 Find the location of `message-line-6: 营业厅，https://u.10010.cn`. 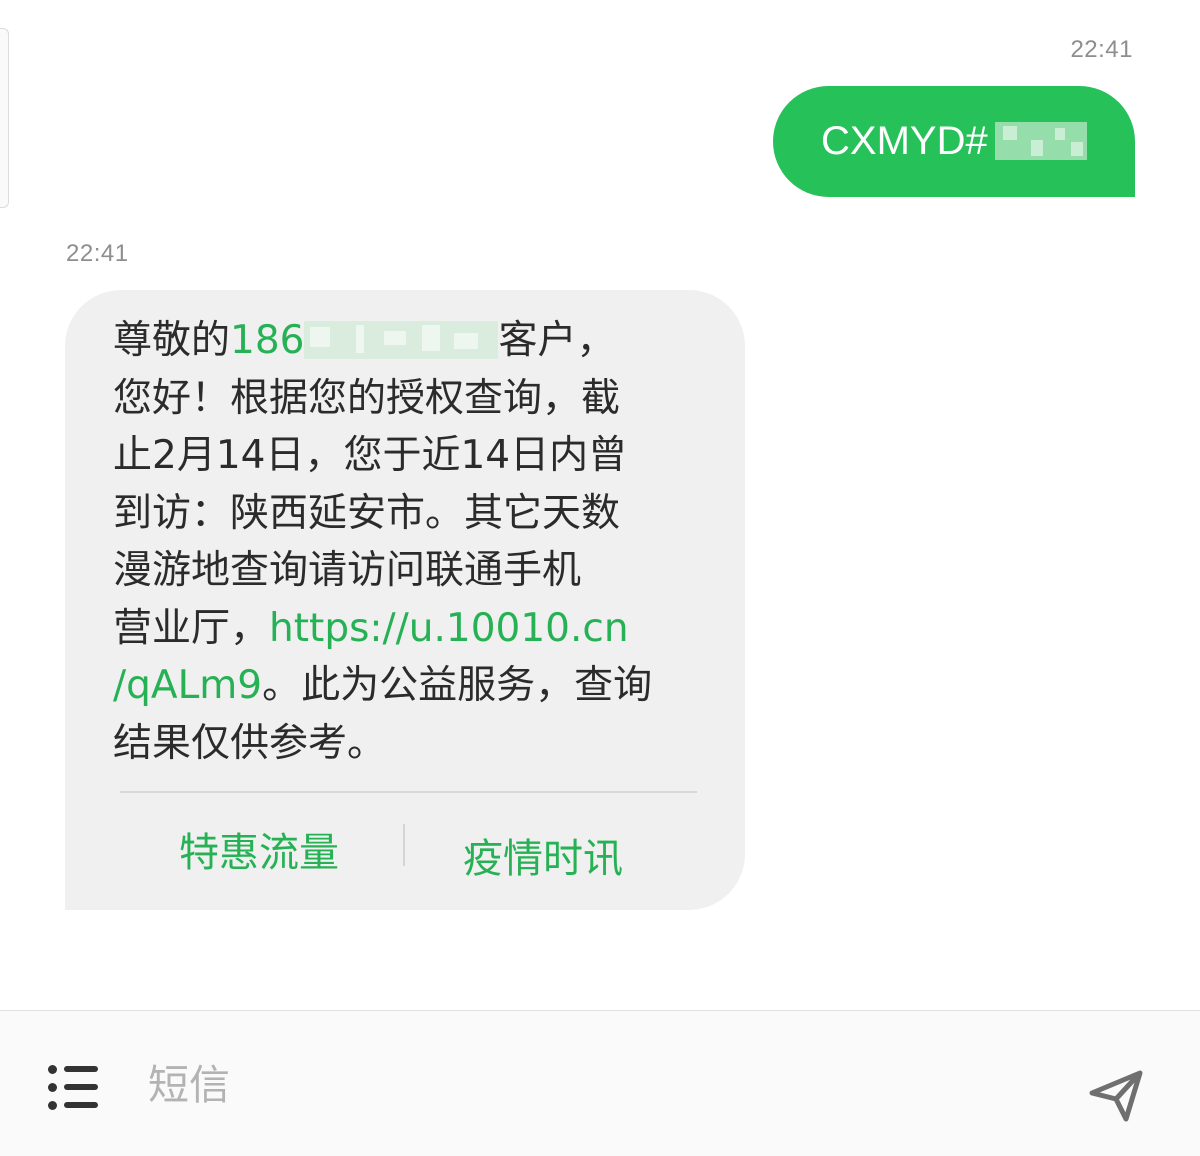

message-line-6: 营业厅，https://u.10010.cn is located at coordinates (413, 629).